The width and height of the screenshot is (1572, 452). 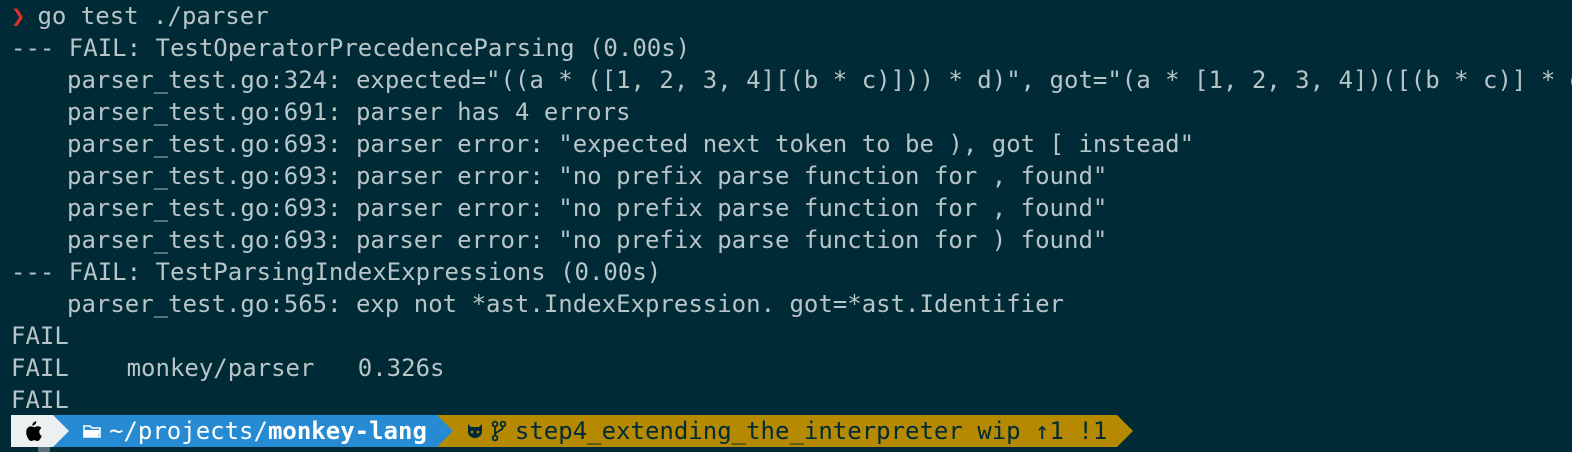 What do you see at coordinates (188, 431) in the screenshot?
I see `path-prefix: ~/projects/` at bounding box center [188, 431].